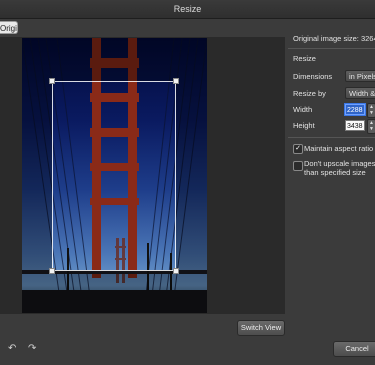  What do you see at coordinates (360, 76) in the screenshot?
I see `dimensions-select: in Pixels` at bounding box center [360, 76].